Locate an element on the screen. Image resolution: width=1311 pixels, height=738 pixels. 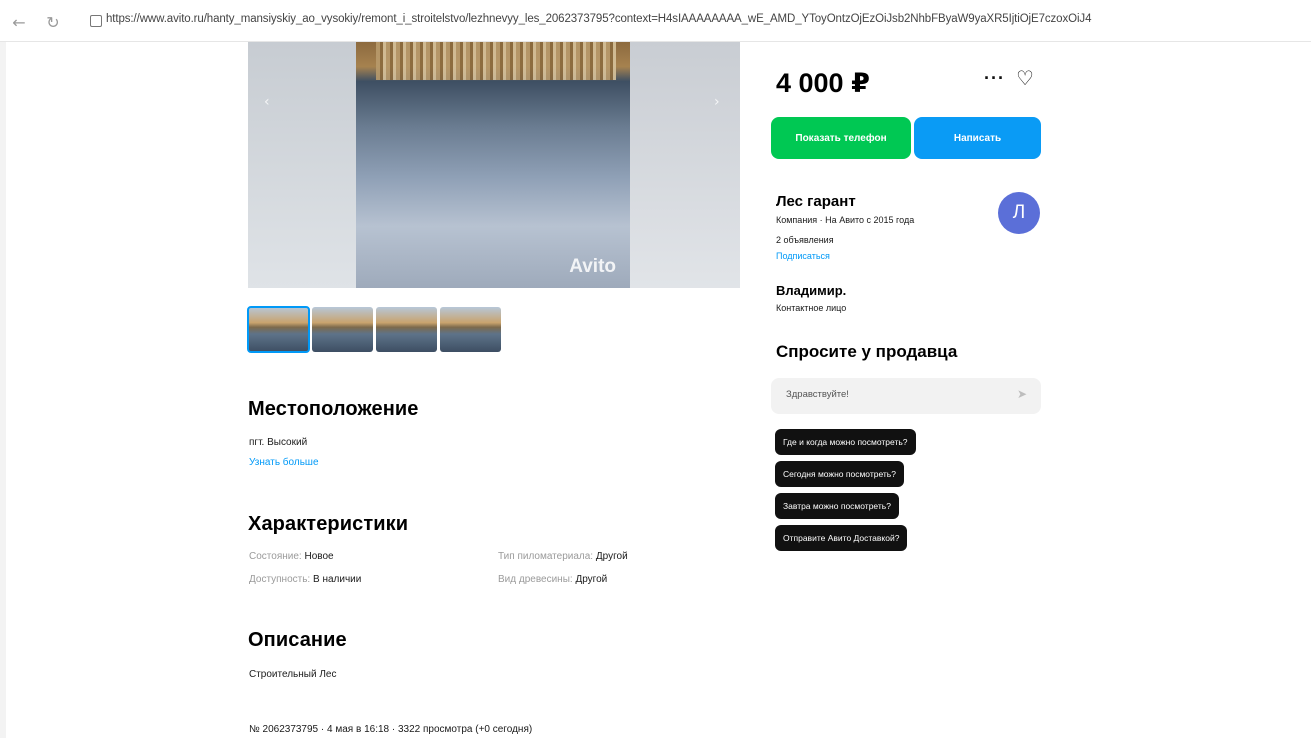
send-icon: ➤ is located at coordinates (1022, 394).